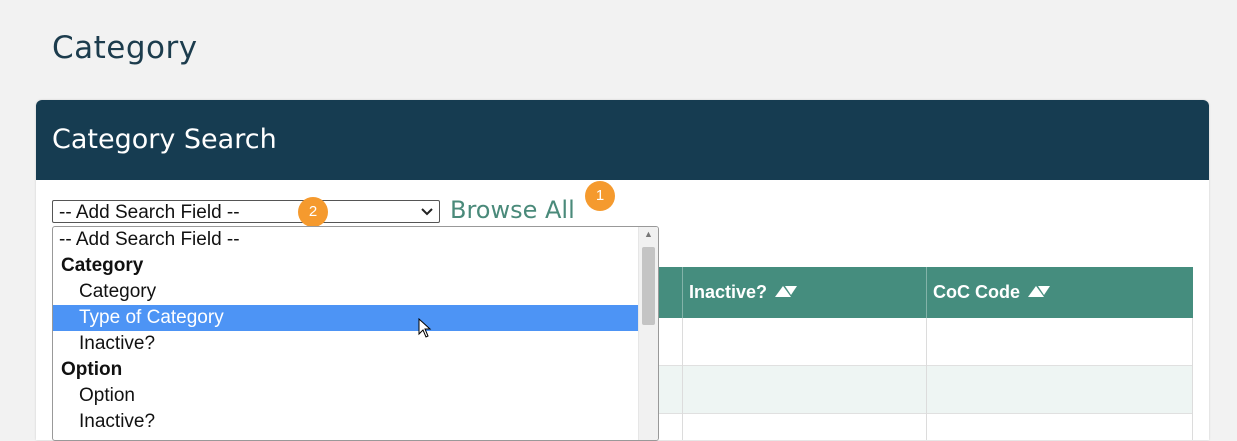  What do you see at coordinates (246, 211) in the screenshot?
I see `add-search-field-select: -- Add Search Field --` at bounding box center [246, 211].